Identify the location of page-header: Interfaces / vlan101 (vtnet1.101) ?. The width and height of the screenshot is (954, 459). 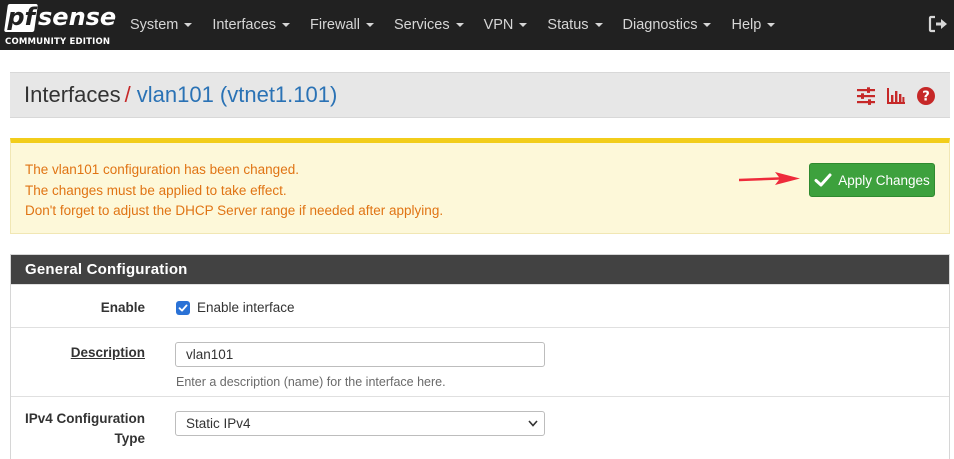
(480, 95).